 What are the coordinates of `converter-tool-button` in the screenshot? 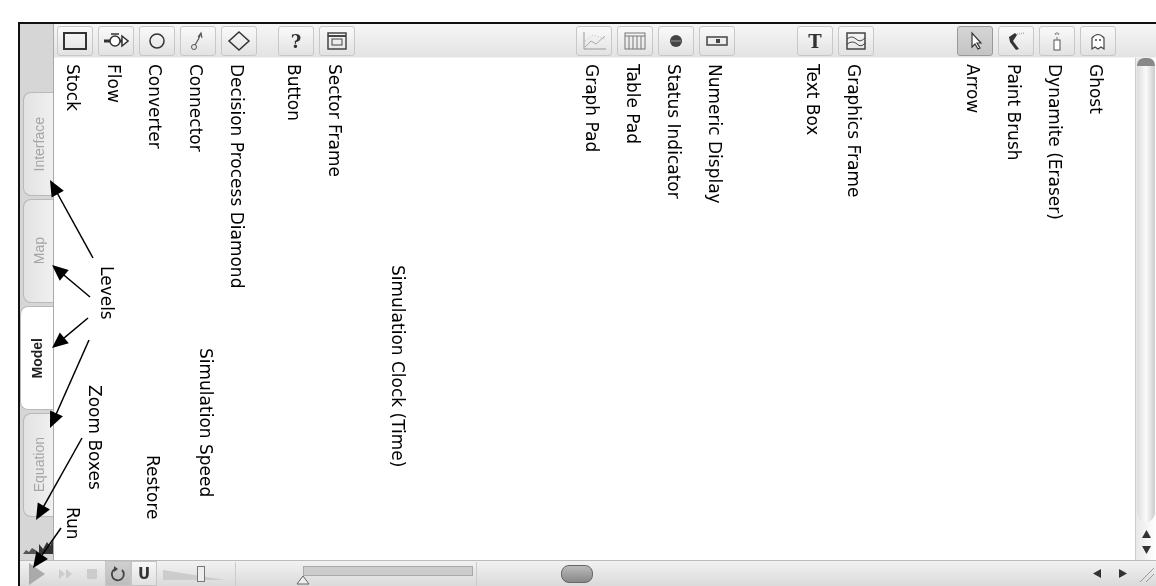 It's located at (157, 41).